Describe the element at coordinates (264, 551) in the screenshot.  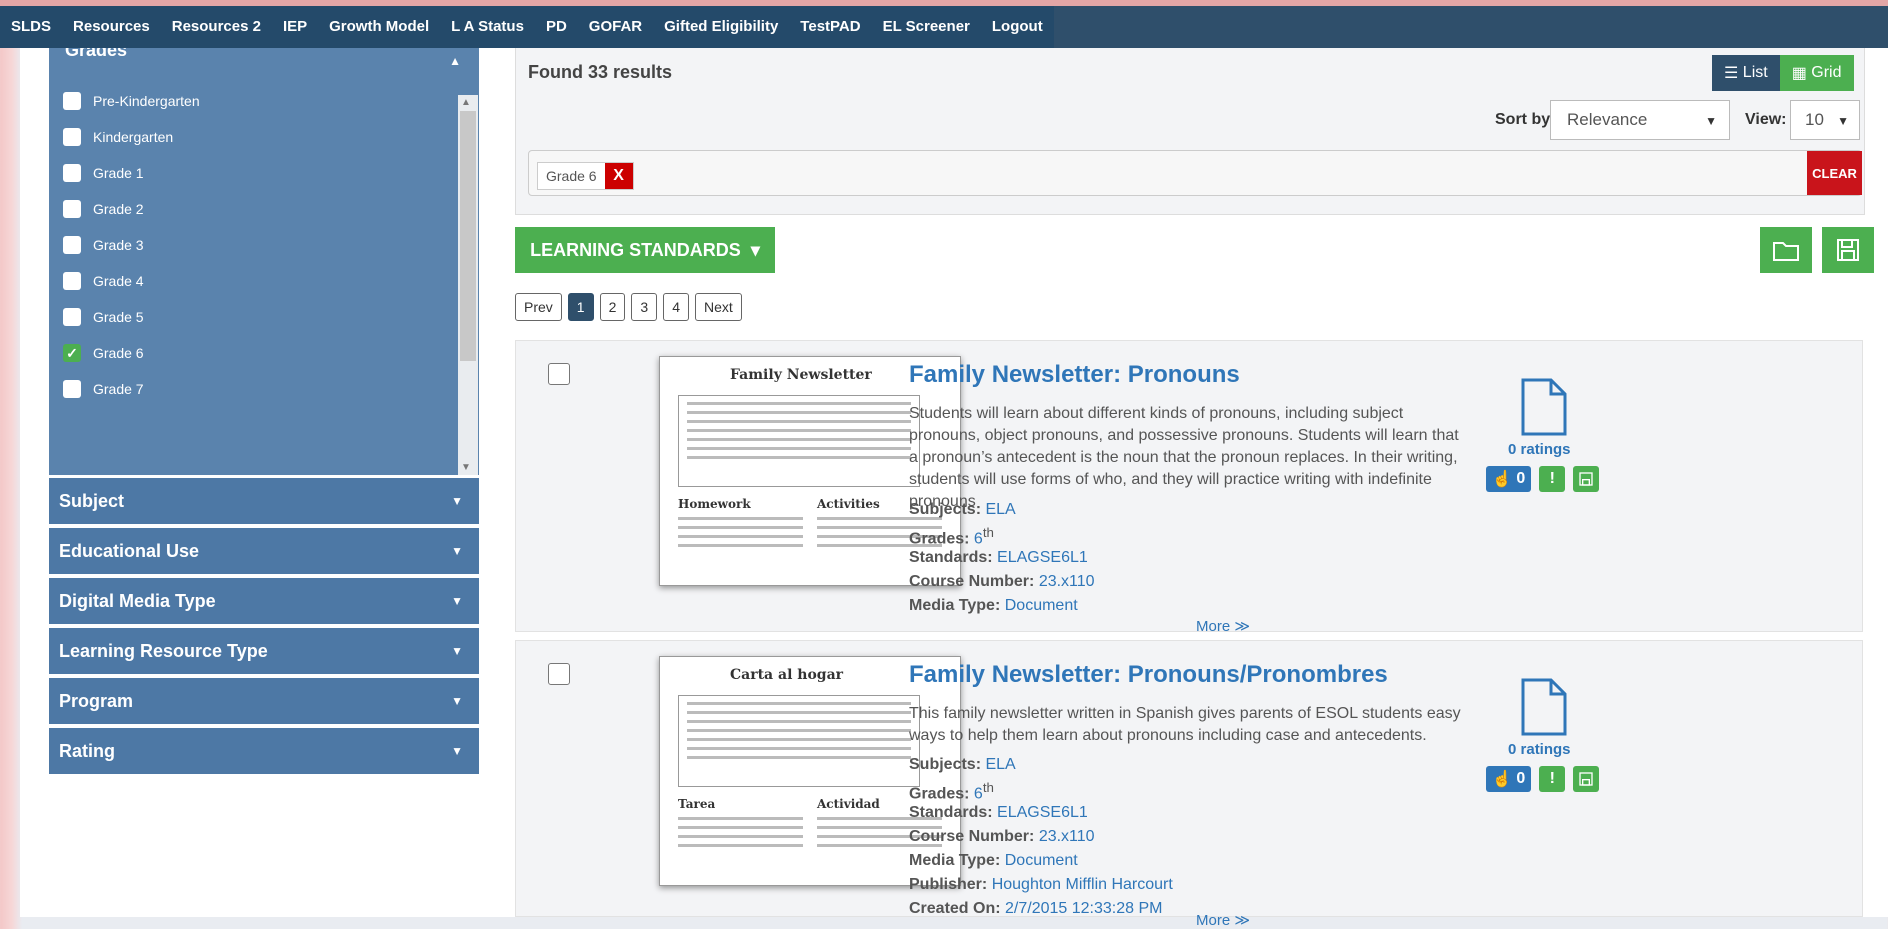
I see `filter-educational-use: Educational Use ▼` at that location.